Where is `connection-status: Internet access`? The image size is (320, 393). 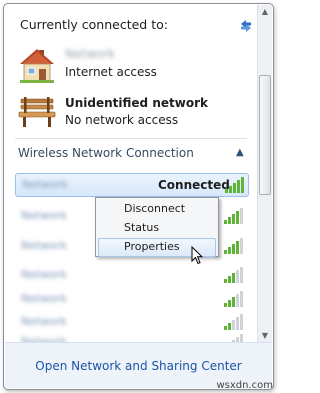
connection-status: Internet access is located at coordinates (111, 72).